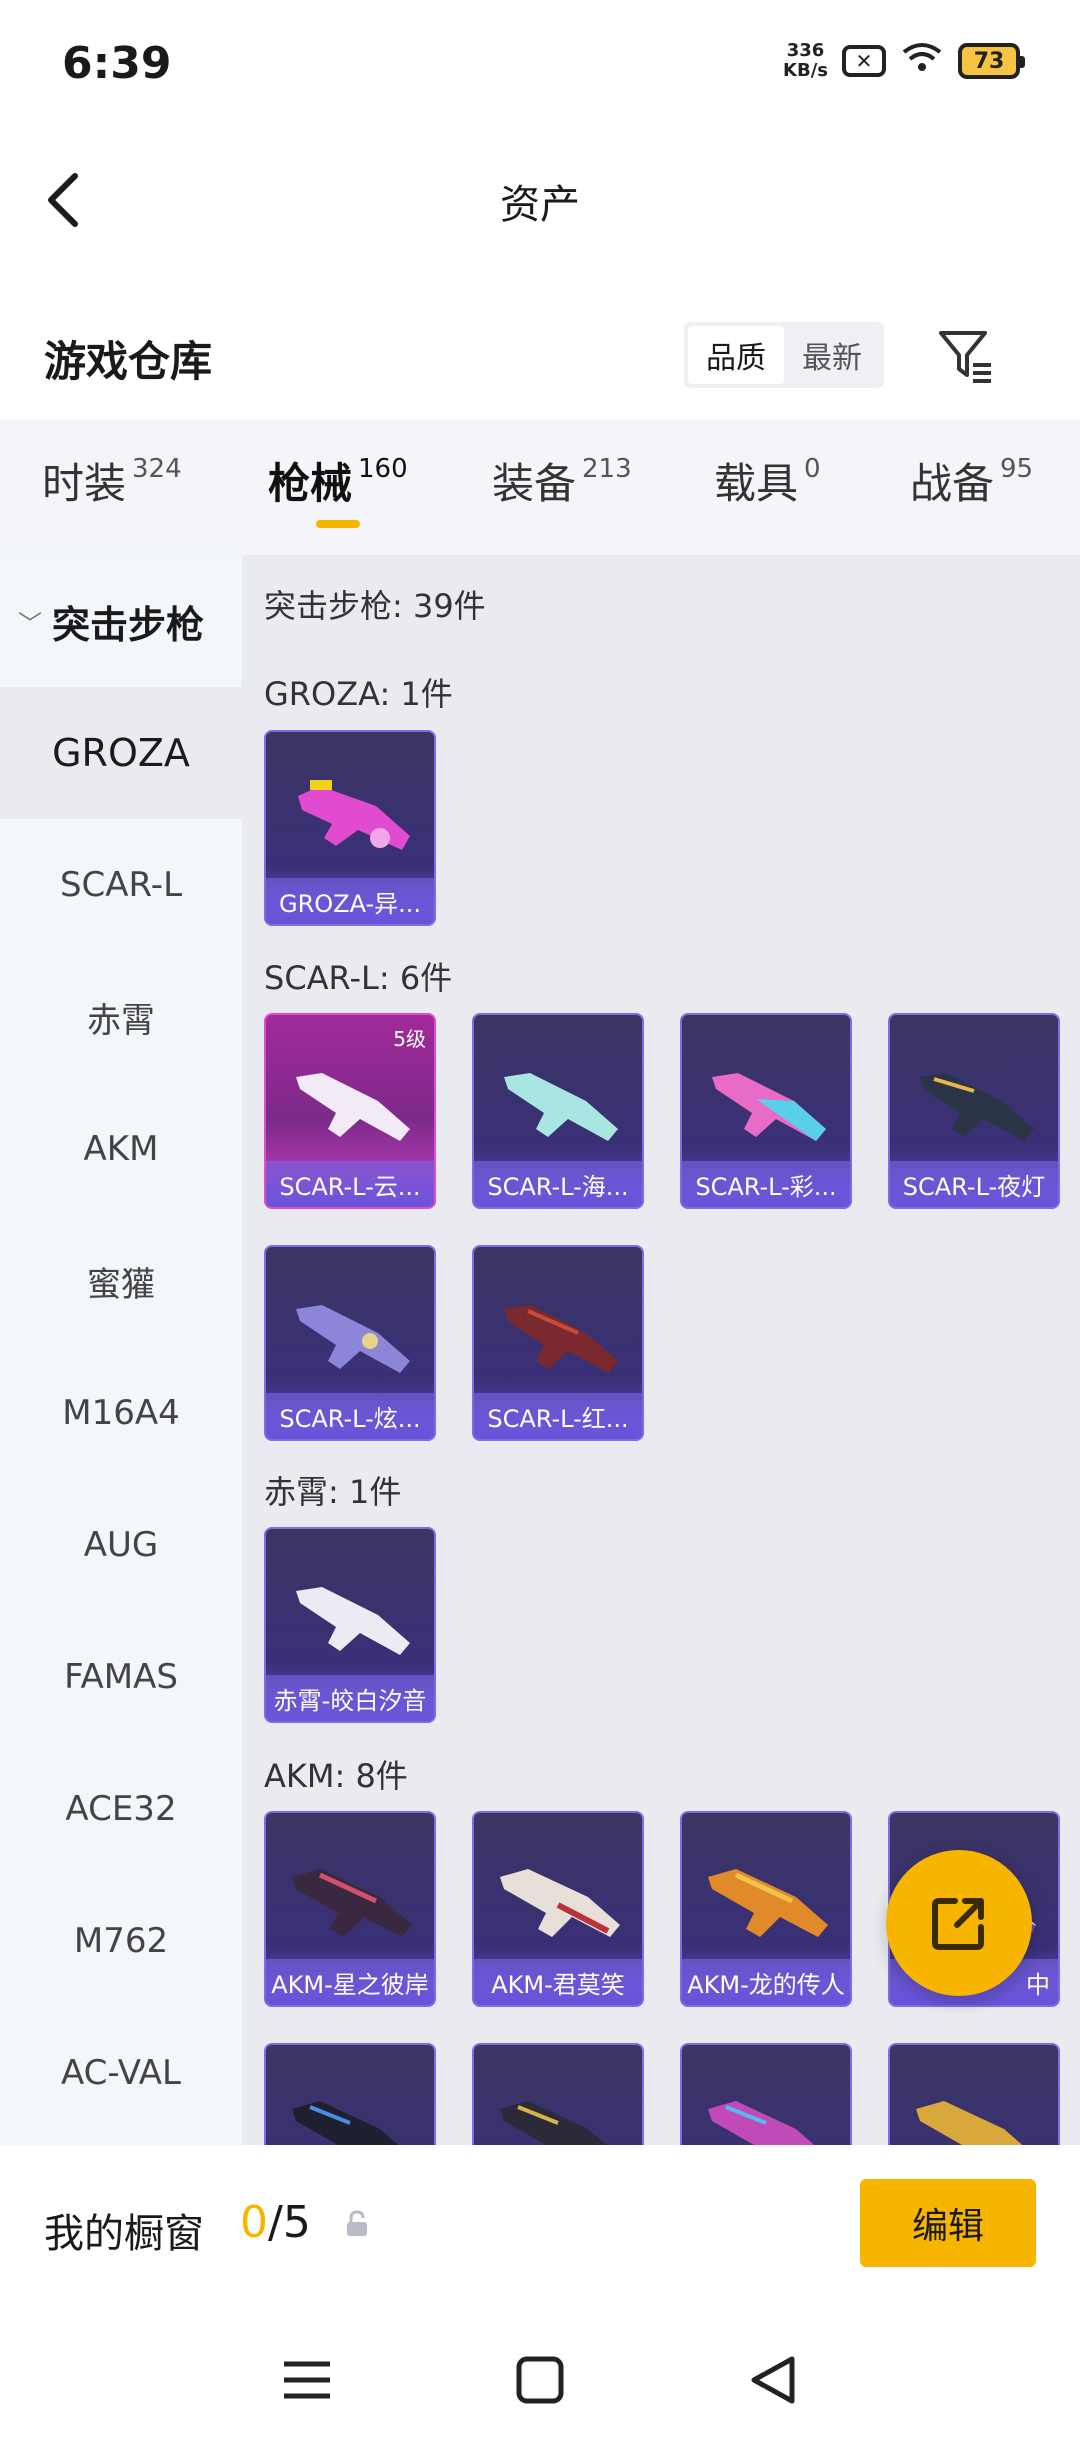 The image size is (1080, 2460). I want to click on tab-count: 213, so click(607, 469).